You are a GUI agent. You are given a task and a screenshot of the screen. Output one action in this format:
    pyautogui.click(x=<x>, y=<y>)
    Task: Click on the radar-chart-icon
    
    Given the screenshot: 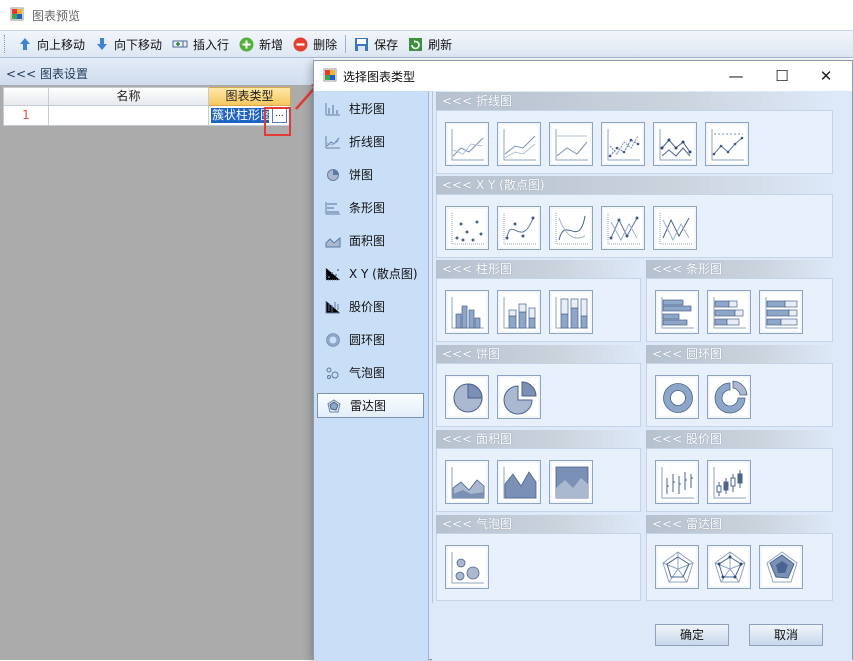 What is the action you would take?
    pyautogui.click(x=334, y=405)
    